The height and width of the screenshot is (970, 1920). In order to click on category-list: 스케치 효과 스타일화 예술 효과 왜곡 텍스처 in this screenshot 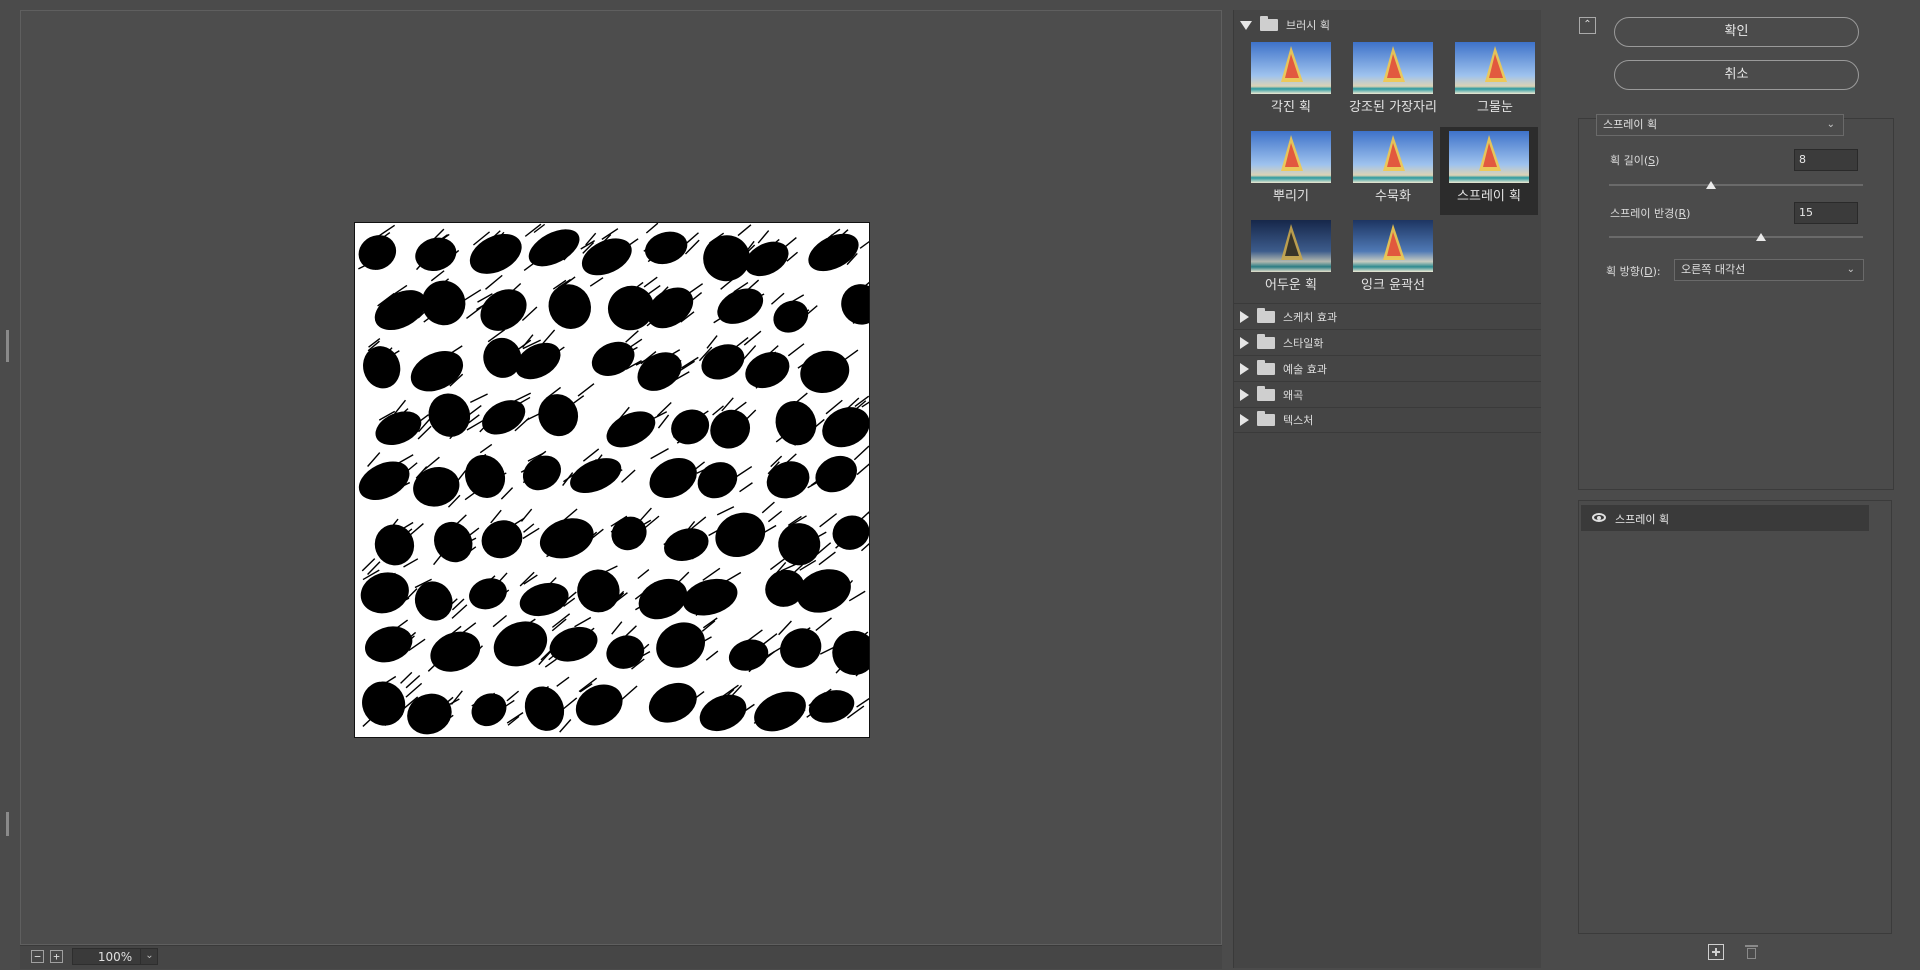, I will do `click(1388, 368)`.